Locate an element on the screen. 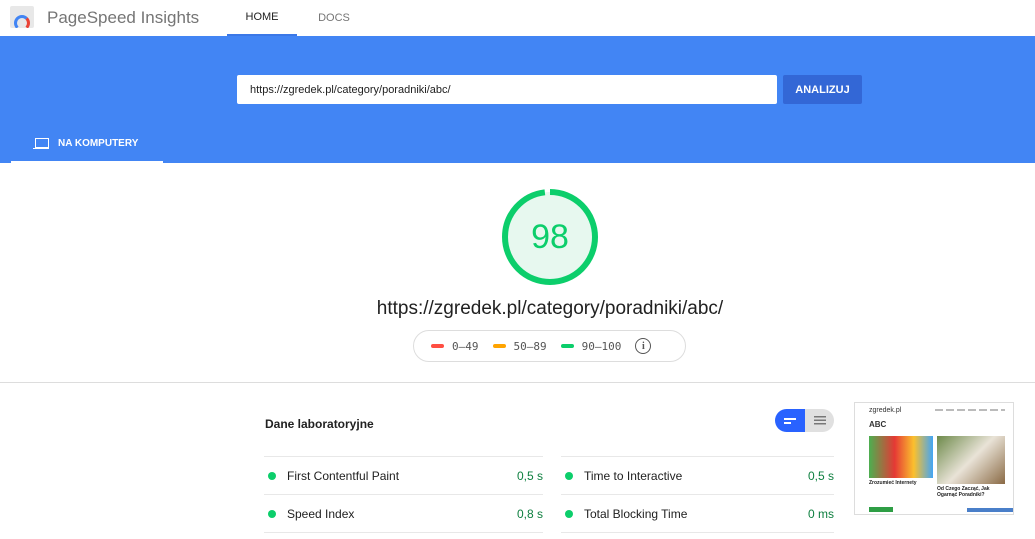 The height and width of the screenshot is (539, 1035). divider is located at coordinates (517, 382).